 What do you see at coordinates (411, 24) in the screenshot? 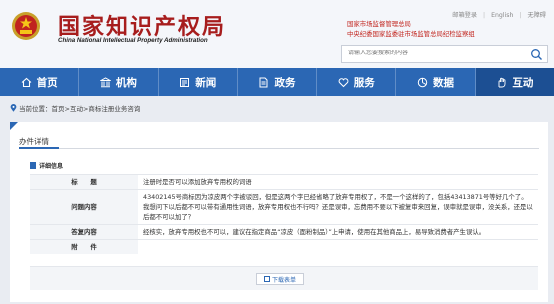
I see `samr-link: 国家市场监督管理总局` at bounding box center [411, 24].